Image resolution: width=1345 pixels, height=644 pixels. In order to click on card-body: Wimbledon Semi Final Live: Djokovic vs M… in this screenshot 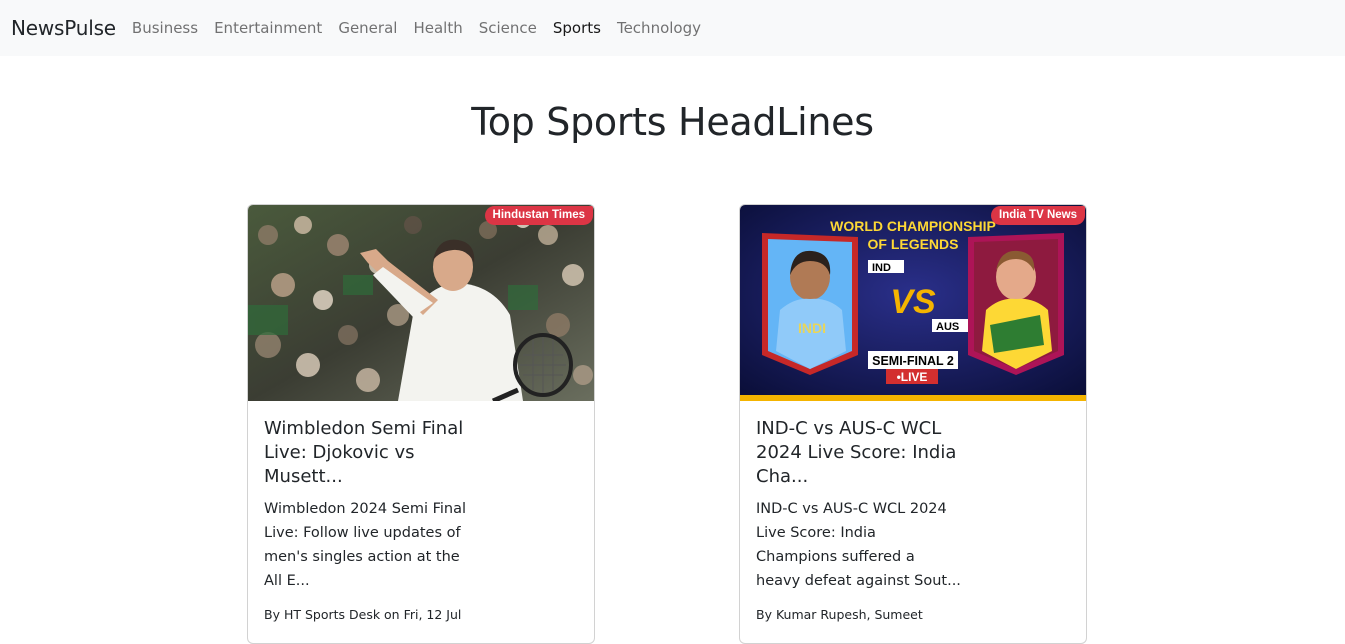, I will do `click(421, 519)`.